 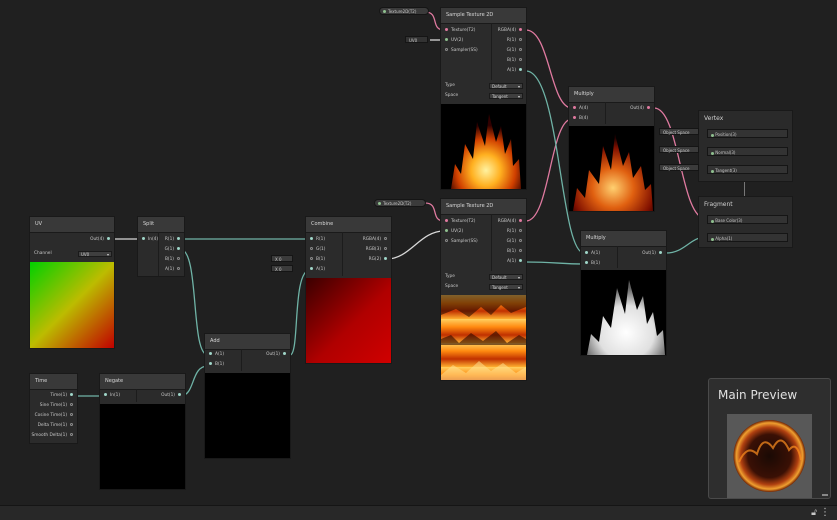 I want to click on stack-connector, so click(x=744, y=189).